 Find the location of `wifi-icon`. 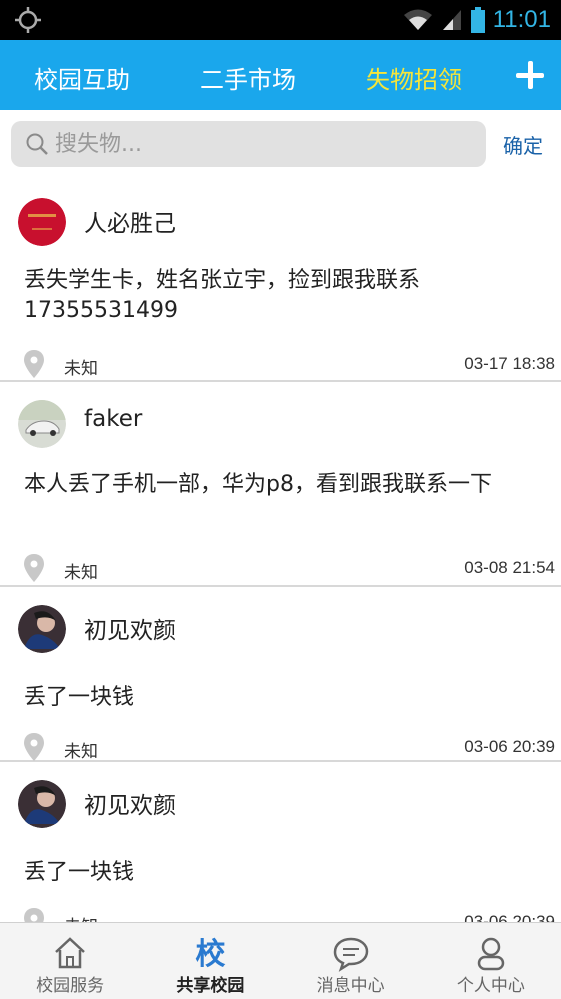

wifi-icon is located at coordinates (417, 19).